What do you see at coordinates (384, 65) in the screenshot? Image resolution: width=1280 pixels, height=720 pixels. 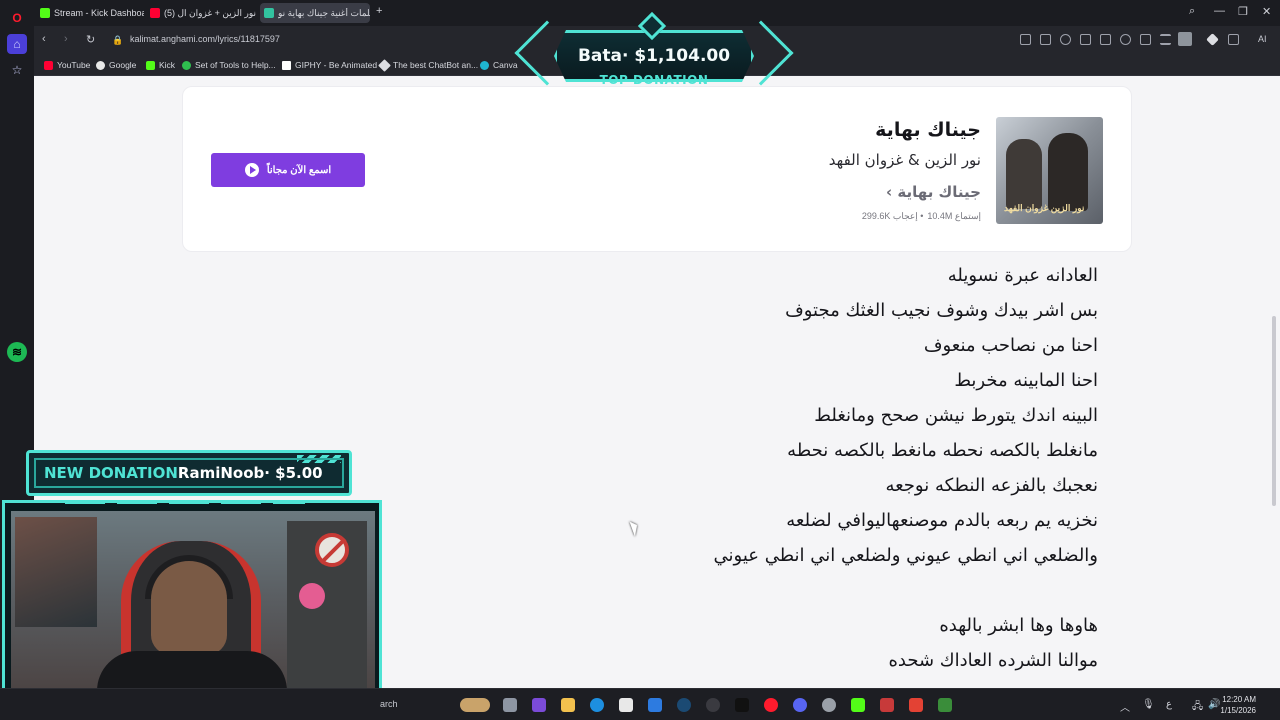 I see `chatbot-icon` at bounding box center [384, 65].